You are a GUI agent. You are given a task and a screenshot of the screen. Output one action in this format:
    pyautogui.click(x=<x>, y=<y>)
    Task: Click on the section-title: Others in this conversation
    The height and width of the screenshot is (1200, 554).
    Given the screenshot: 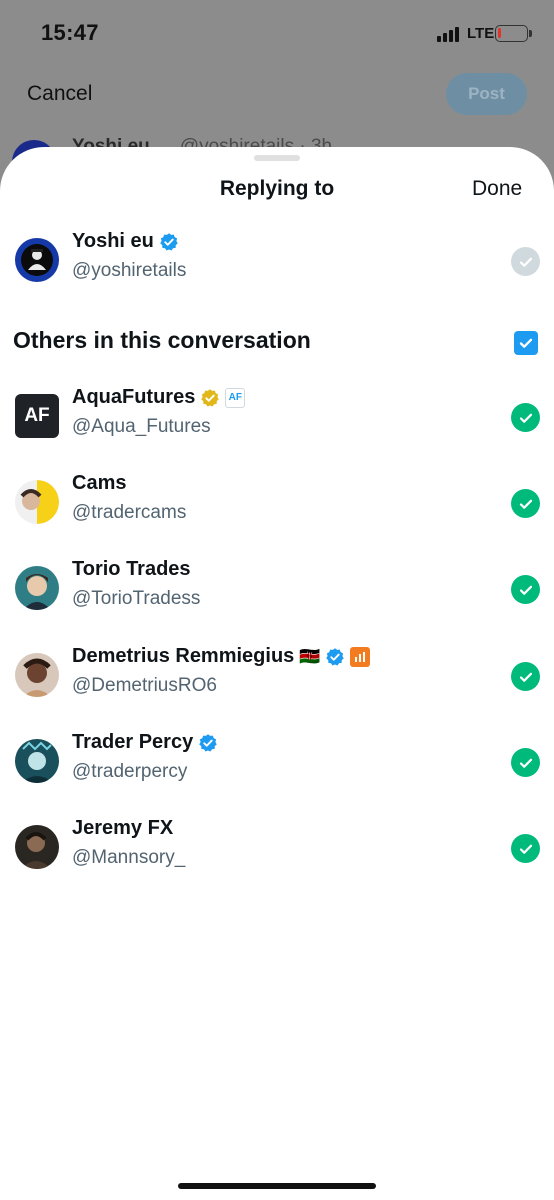 What is the action you would take?
    pyautogui.click(x=162, y=340)
    